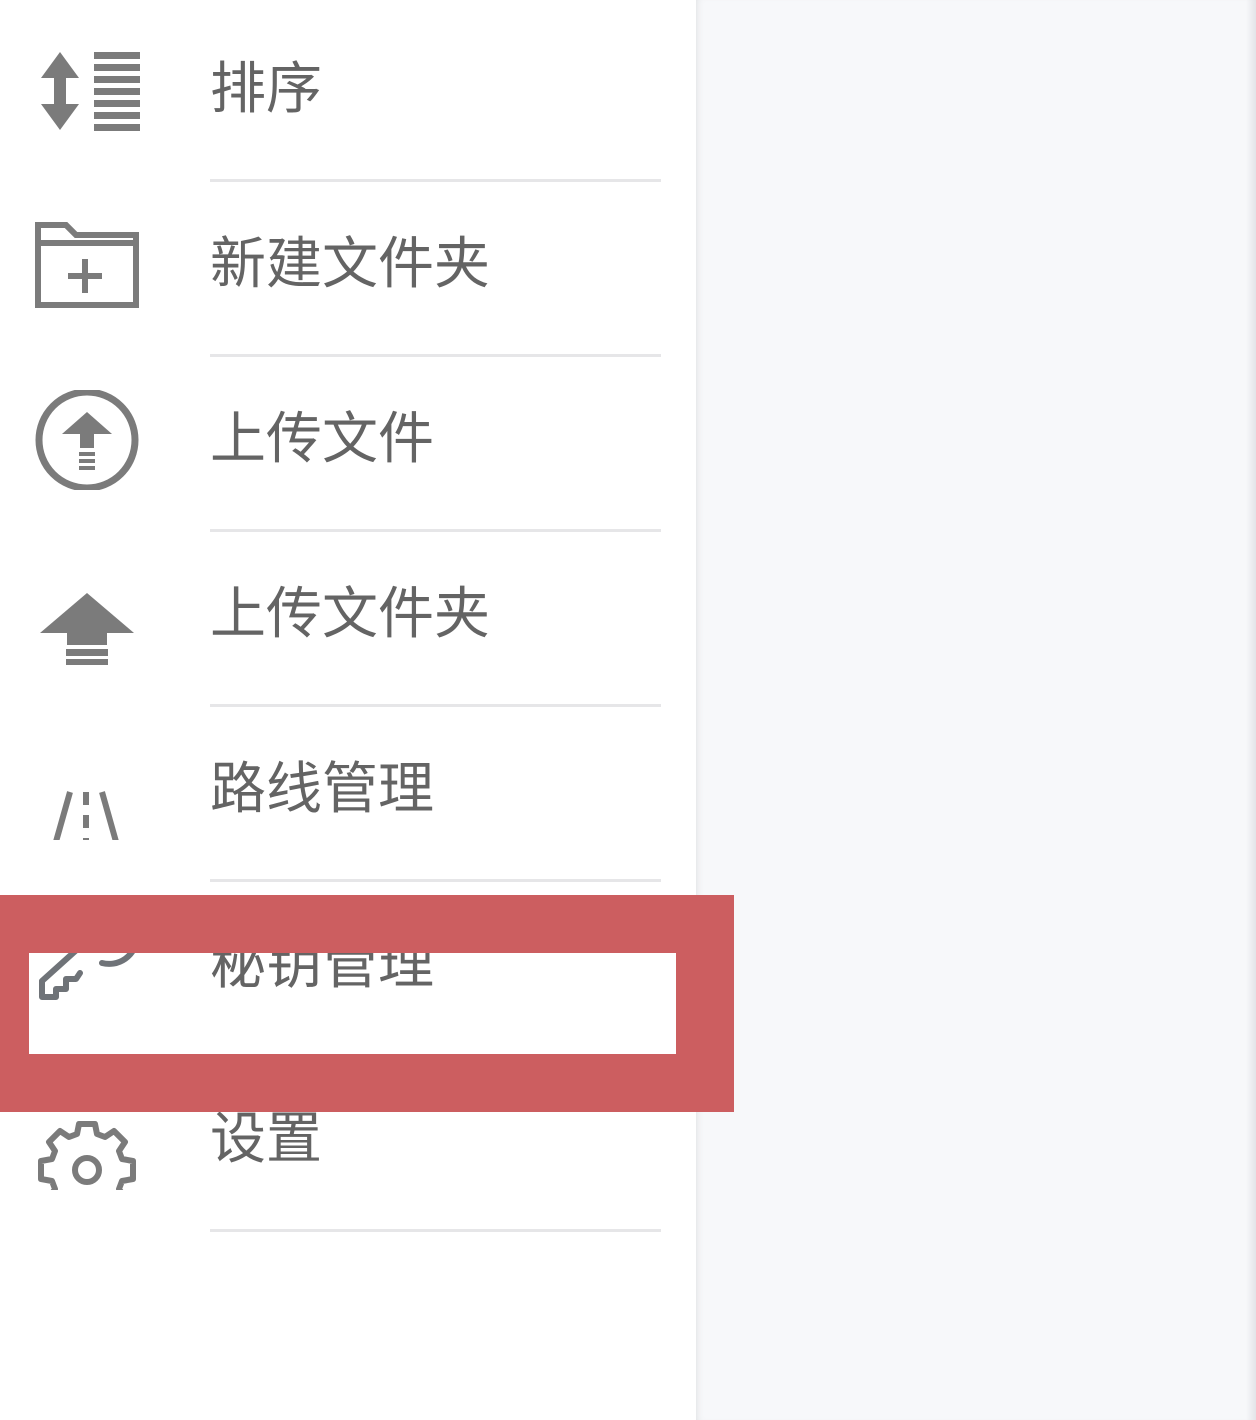 The width and height of the screenshot is (1256, 1420). Describe the element at coordinates (322, 964) in the screenshot. I see `menu-label-key-management: 秘钥管理` at that location.